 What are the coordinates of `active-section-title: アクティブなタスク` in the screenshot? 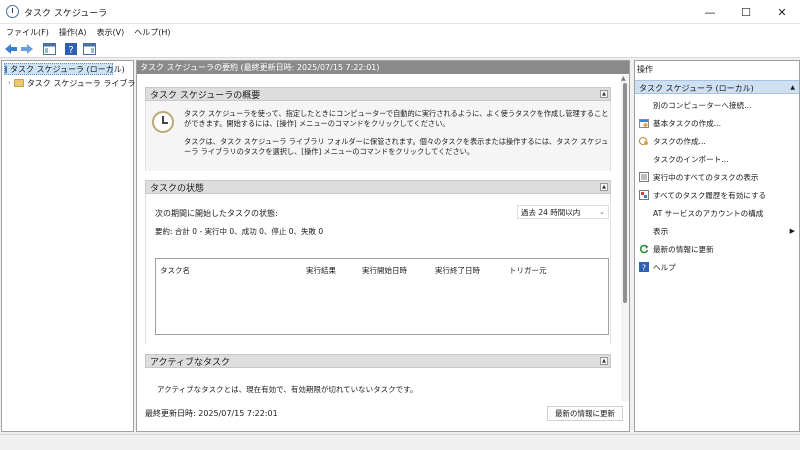 It's located at (190, 362).